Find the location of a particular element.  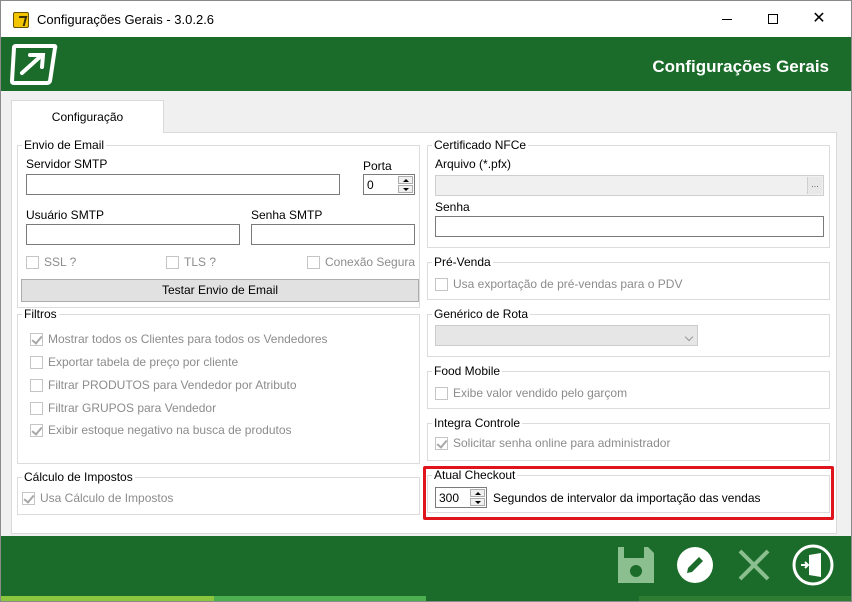

secure-connection-label: Conexão Segura is located at coordinates (370, 262).